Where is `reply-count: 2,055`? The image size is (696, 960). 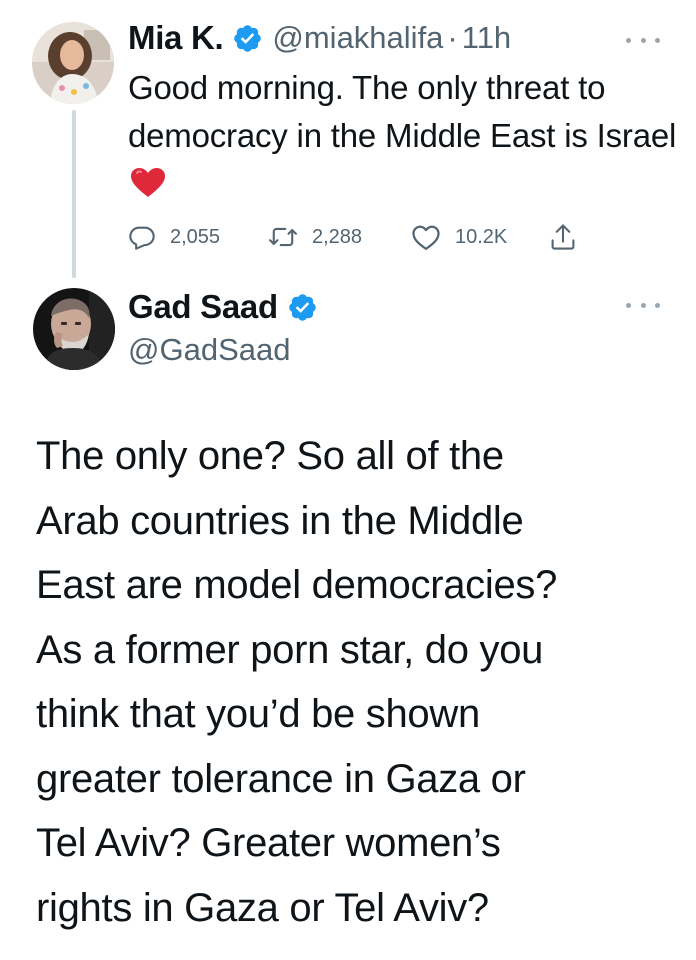
reply-count: 2,055 is located at coordinates (195, 236).